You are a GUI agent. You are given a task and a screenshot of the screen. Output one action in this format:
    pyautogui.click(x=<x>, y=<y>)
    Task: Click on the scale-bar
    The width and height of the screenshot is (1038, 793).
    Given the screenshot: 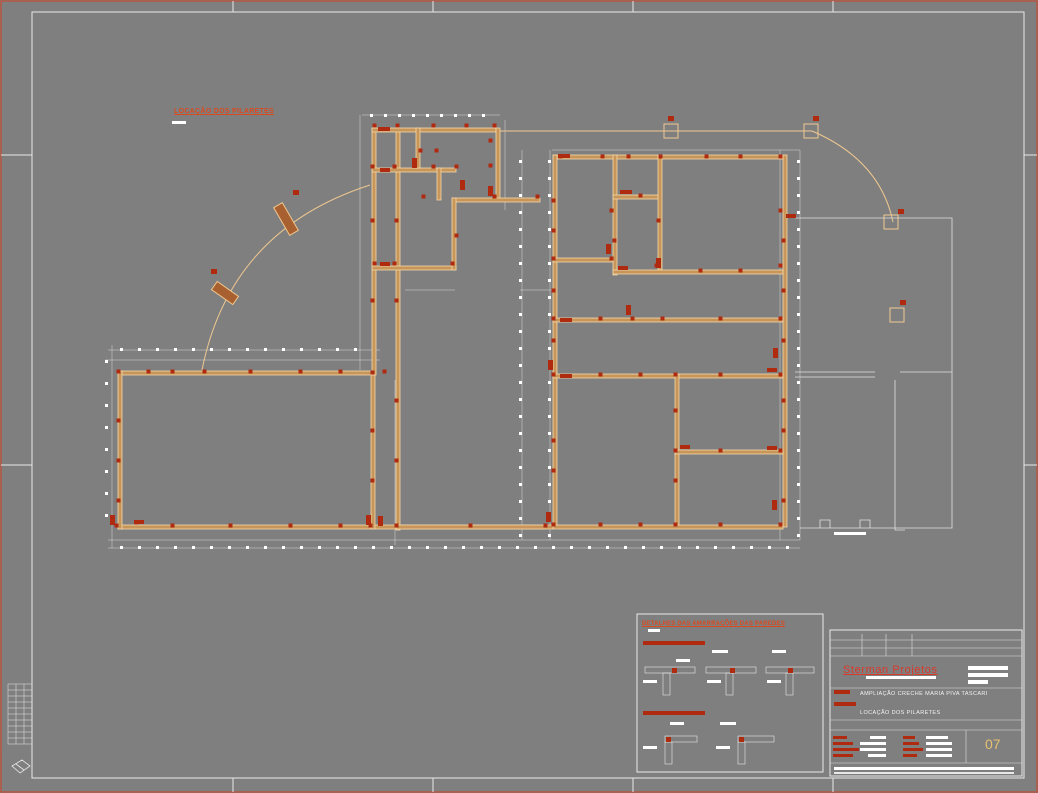 What is the action you would take?
    pyautogui.click(x=850, y=533)
    